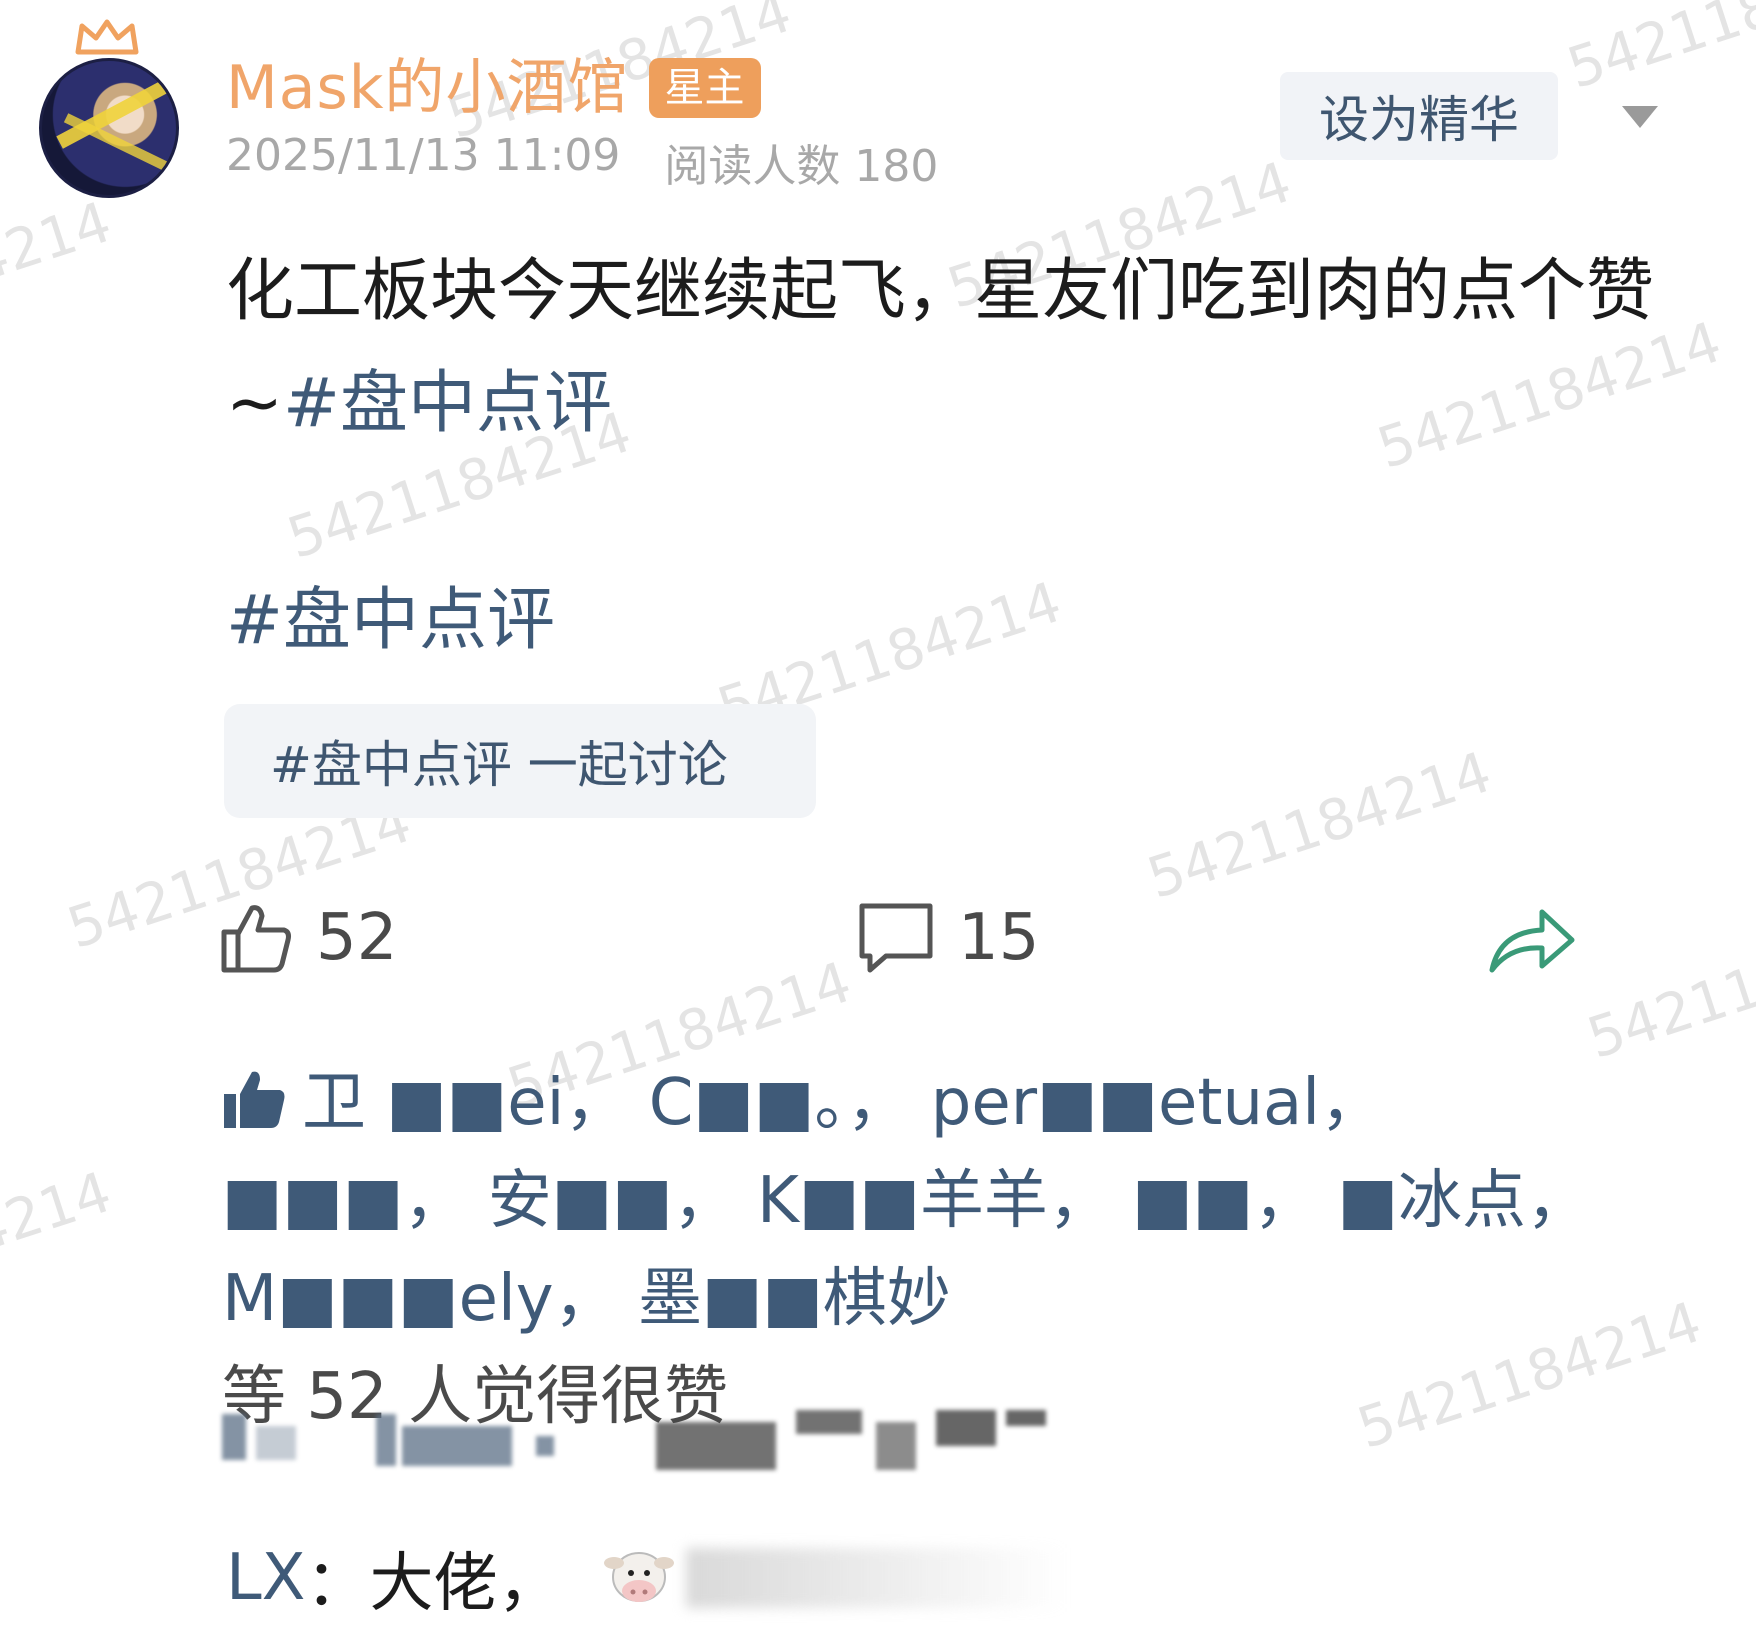  What do you see at coordinates (312, 1201) in the screenshot?
I see `liker-name: ■■■` at bounding box center [312, 1201].